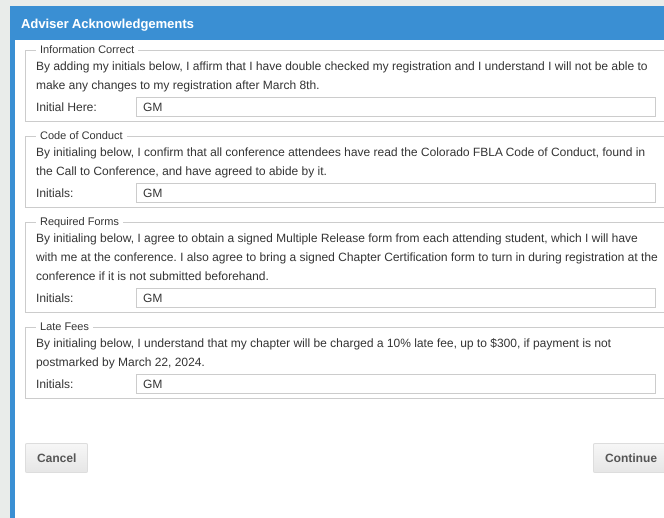 This screenshot has height=518, width=664. Describe the element at coordinates (81, 136) in the screenshot. I see `section-legend: Code of Conduct` at that location.